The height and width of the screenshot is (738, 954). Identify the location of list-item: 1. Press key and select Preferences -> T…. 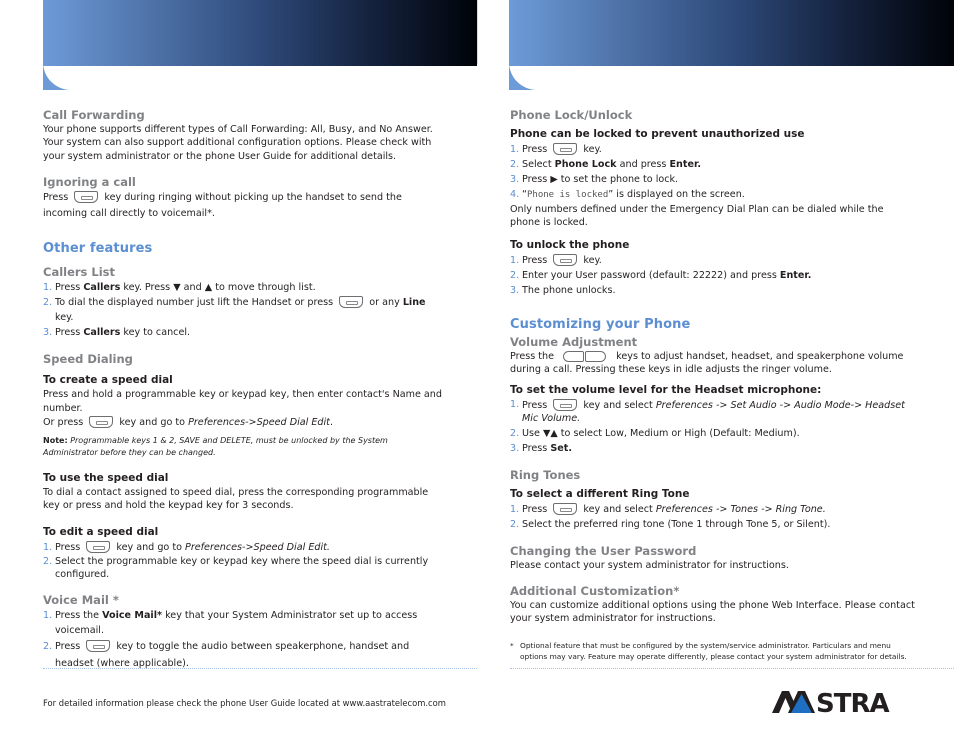
(712, 509).